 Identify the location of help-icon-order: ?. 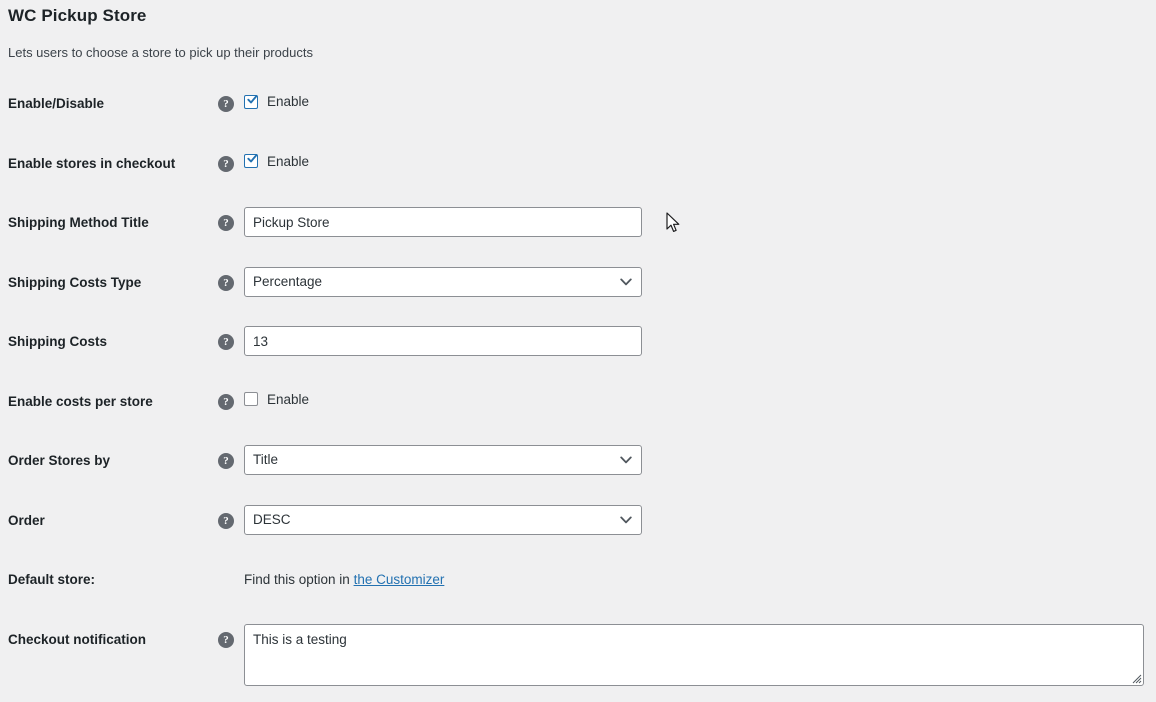
(226, 520).